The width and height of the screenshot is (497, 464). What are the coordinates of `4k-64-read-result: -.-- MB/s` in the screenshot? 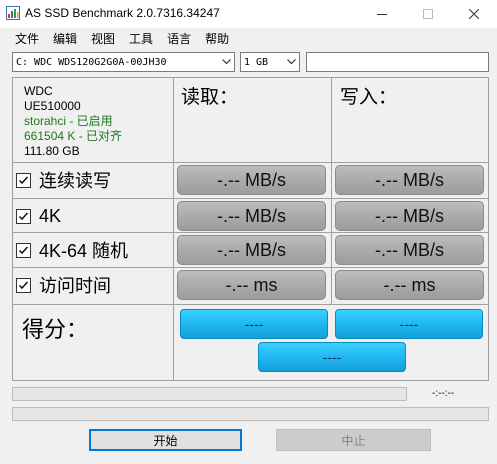 It's located at (251, 250).